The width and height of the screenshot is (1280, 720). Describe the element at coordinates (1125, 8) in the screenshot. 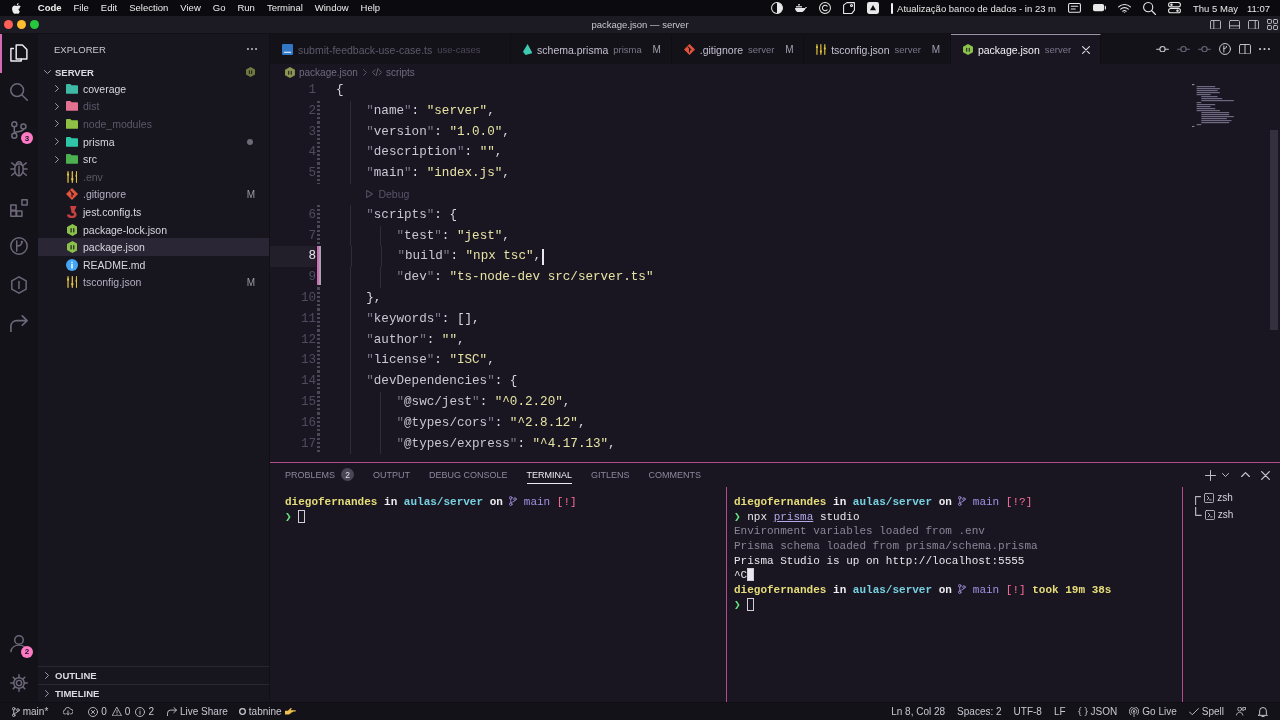

I see `wifi-icon` at that location.